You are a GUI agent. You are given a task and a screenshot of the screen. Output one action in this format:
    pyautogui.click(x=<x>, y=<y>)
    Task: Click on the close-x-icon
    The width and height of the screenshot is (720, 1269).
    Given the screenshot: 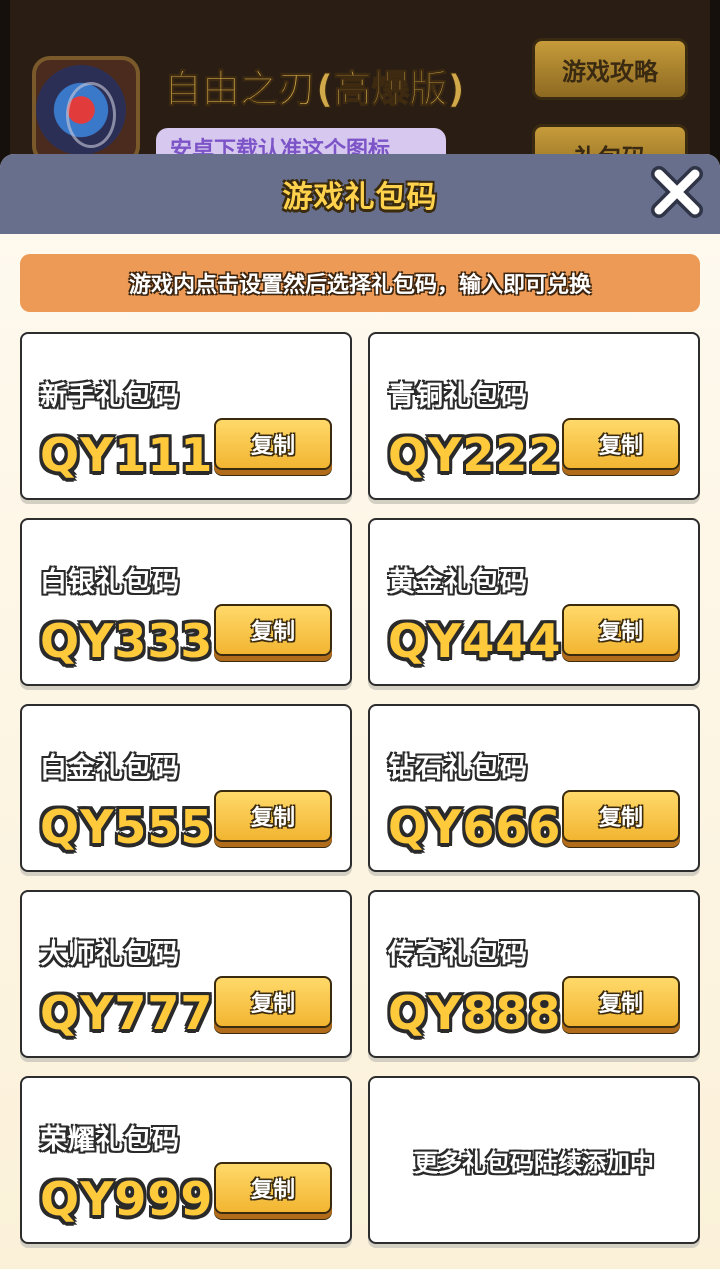 What is the action you would take?
    pyautogui.click(x=677, y=192)
    